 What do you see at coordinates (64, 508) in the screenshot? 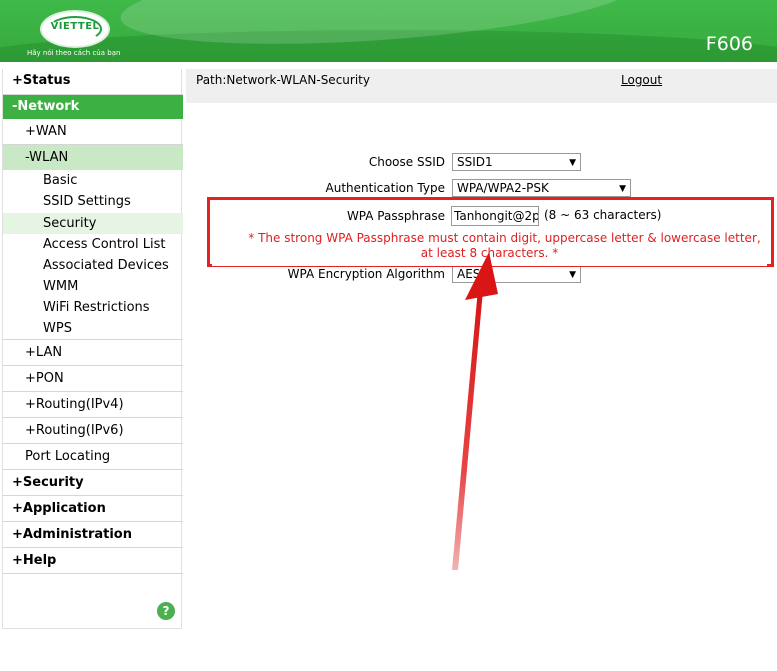
I see `sidebar-item-label: Application` at bounding box center [64, 508].